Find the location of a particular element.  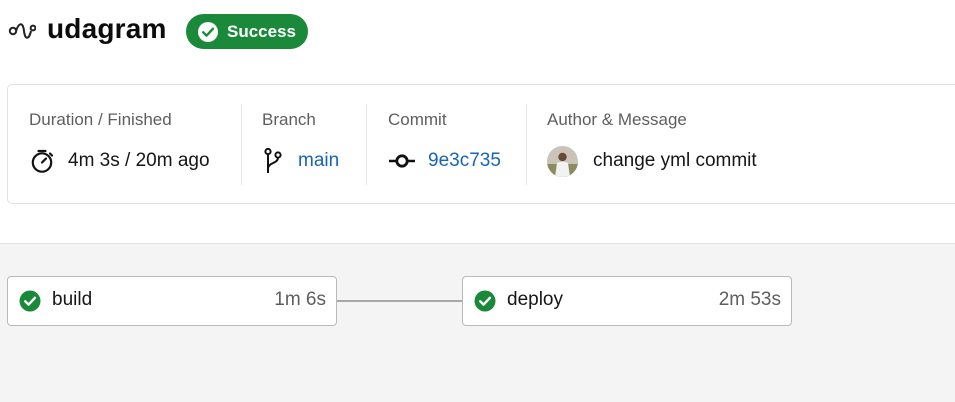

author-label: Author & Message is located at coordinates (617, 119).